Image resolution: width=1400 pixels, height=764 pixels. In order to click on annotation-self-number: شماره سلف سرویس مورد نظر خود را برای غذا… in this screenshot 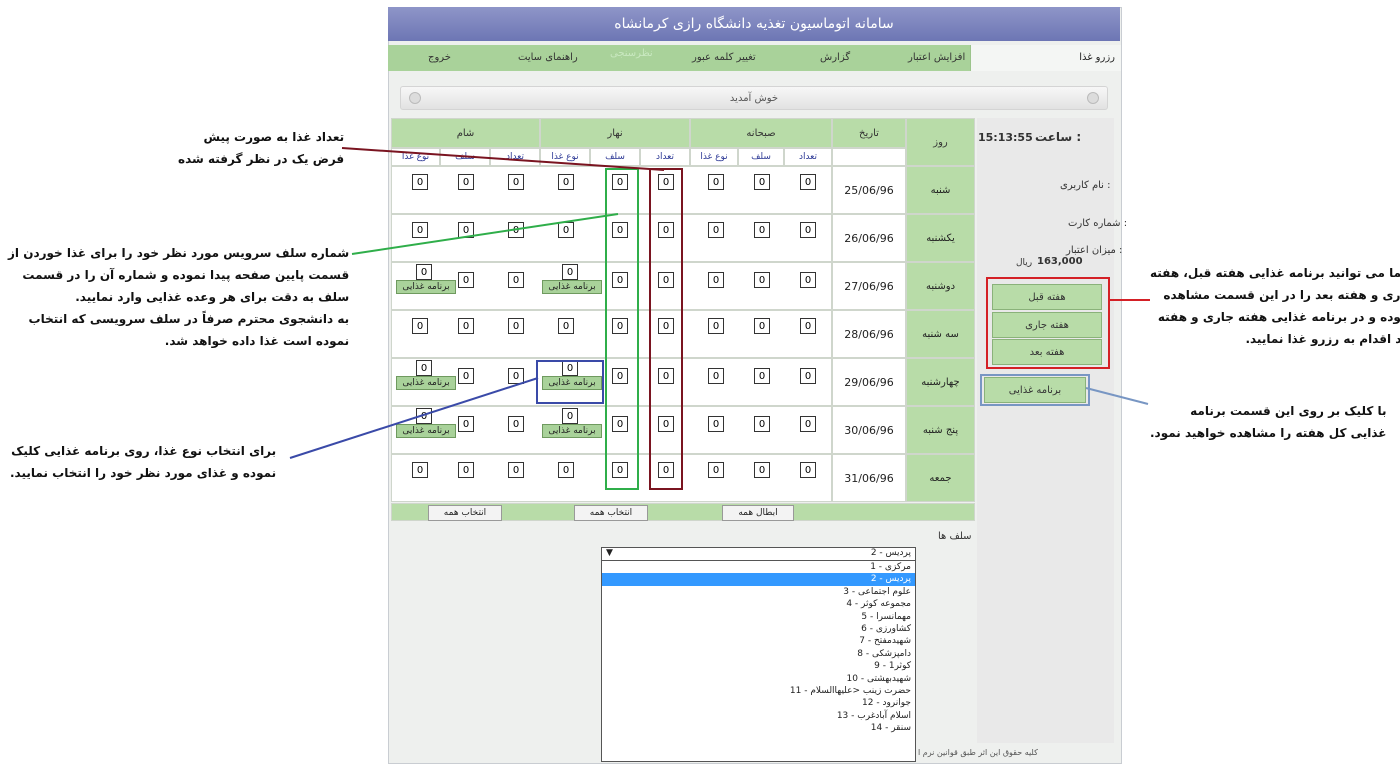, I will do `click(179, 297)`.